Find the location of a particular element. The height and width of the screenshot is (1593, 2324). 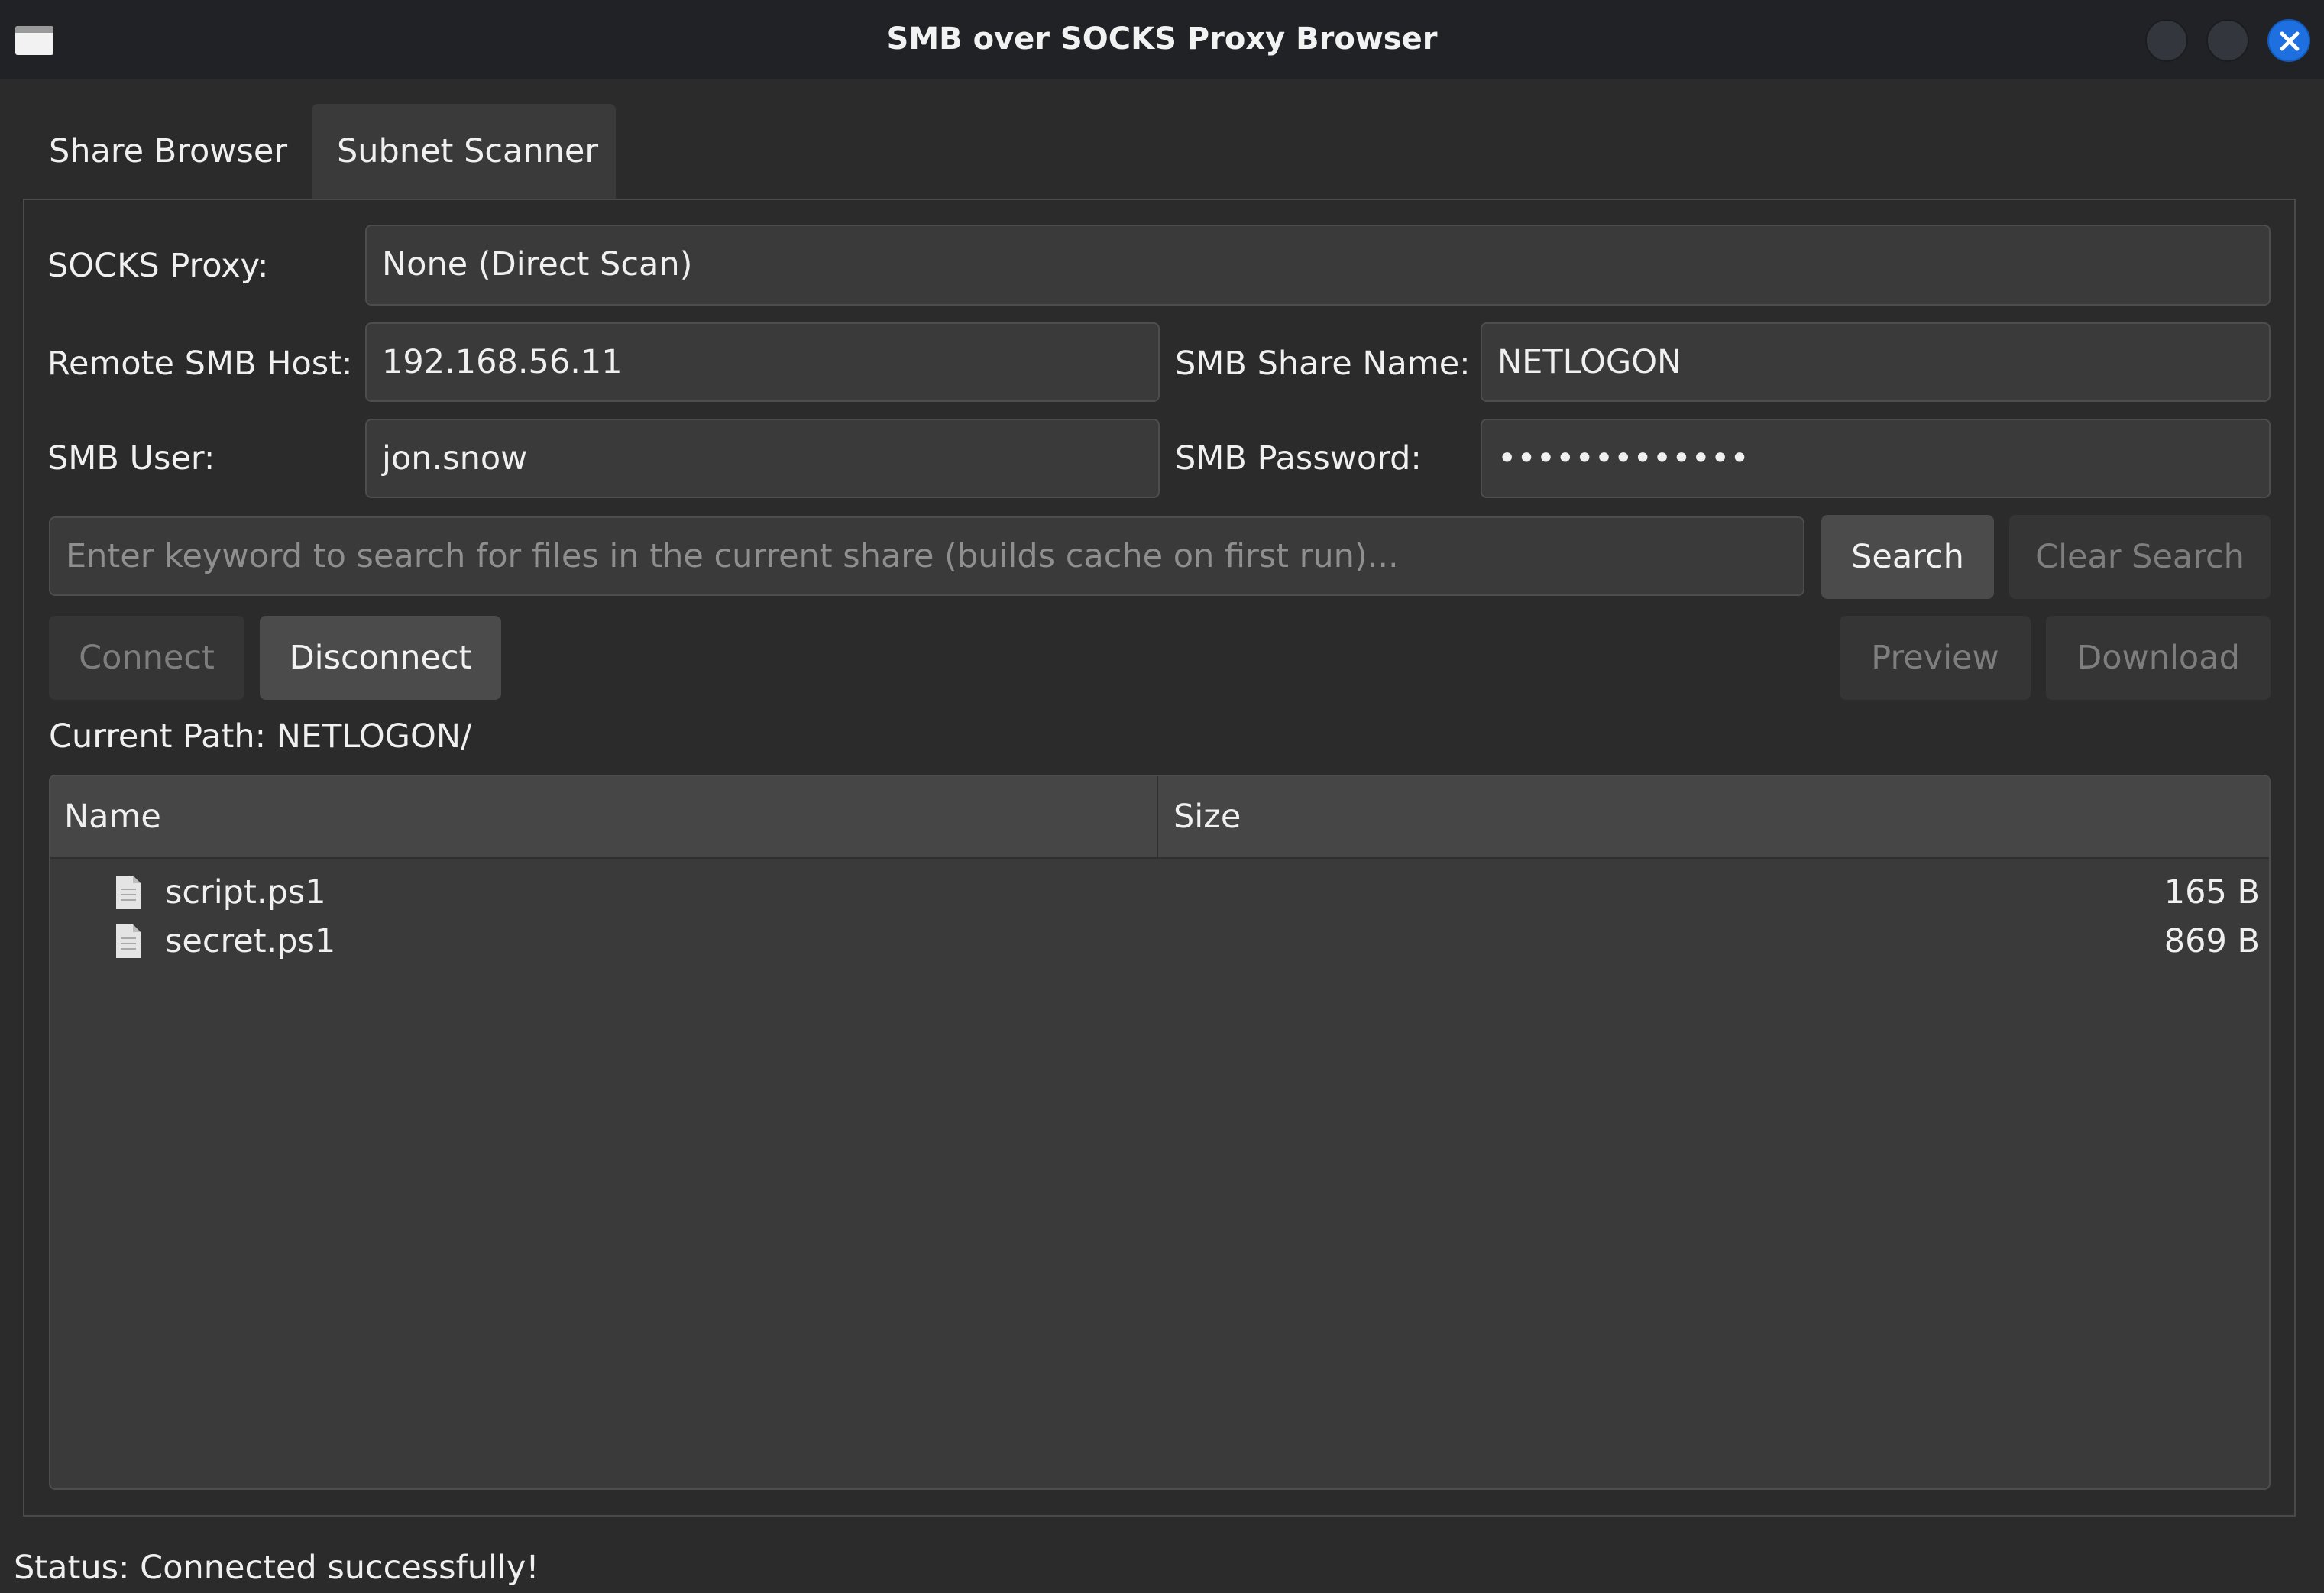

current-path-label: Current Path: NETLOGON/ is located at coordinates (260, 736).